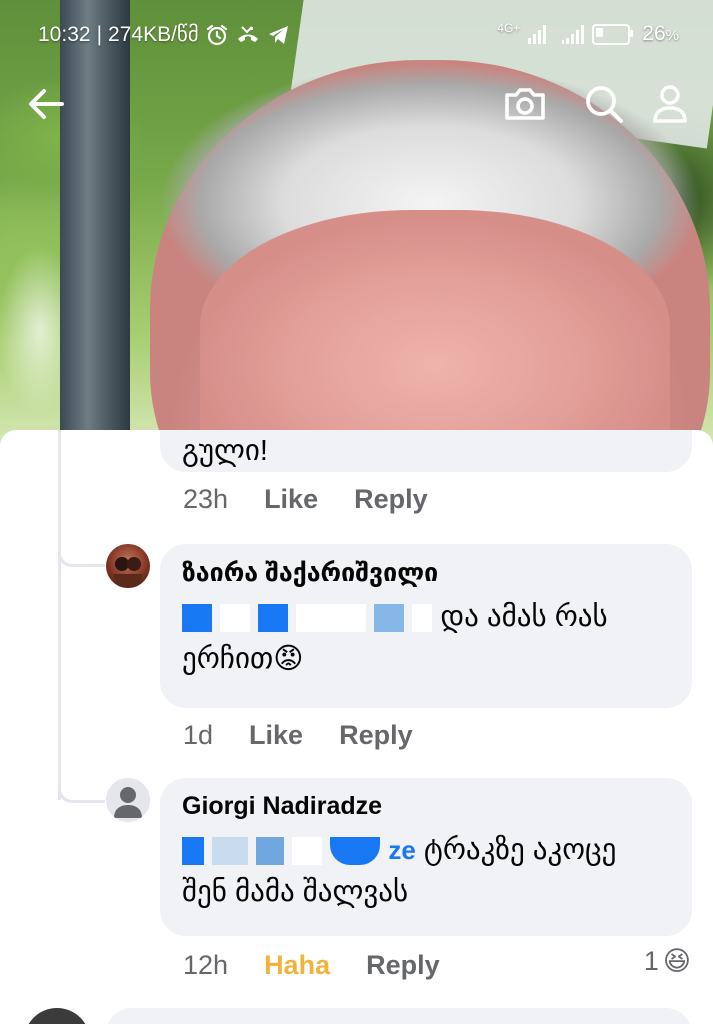 The image size is (713, 1024). What do you see at coordinates (205, 499) in the screenshot?
I see `comment-time: 23h` at bounding box center [205, 499].